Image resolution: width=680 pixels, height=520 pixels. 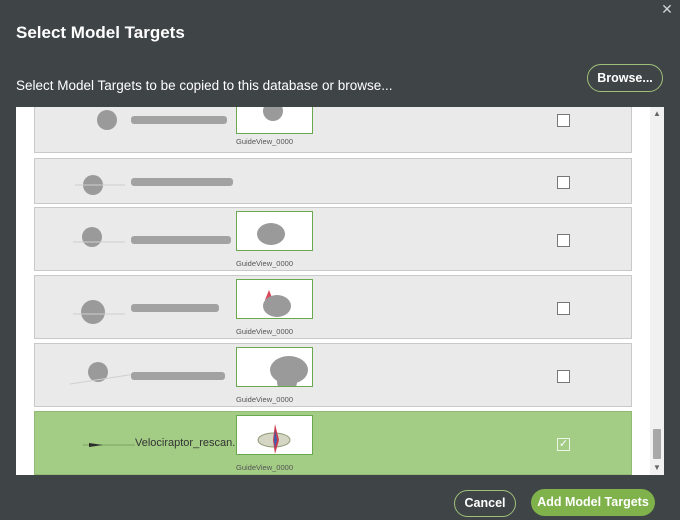 What do you see at coordinates (657, 444) in the screenshot?
I see `scrollbar-thumb` at bounding box center [657, 444].